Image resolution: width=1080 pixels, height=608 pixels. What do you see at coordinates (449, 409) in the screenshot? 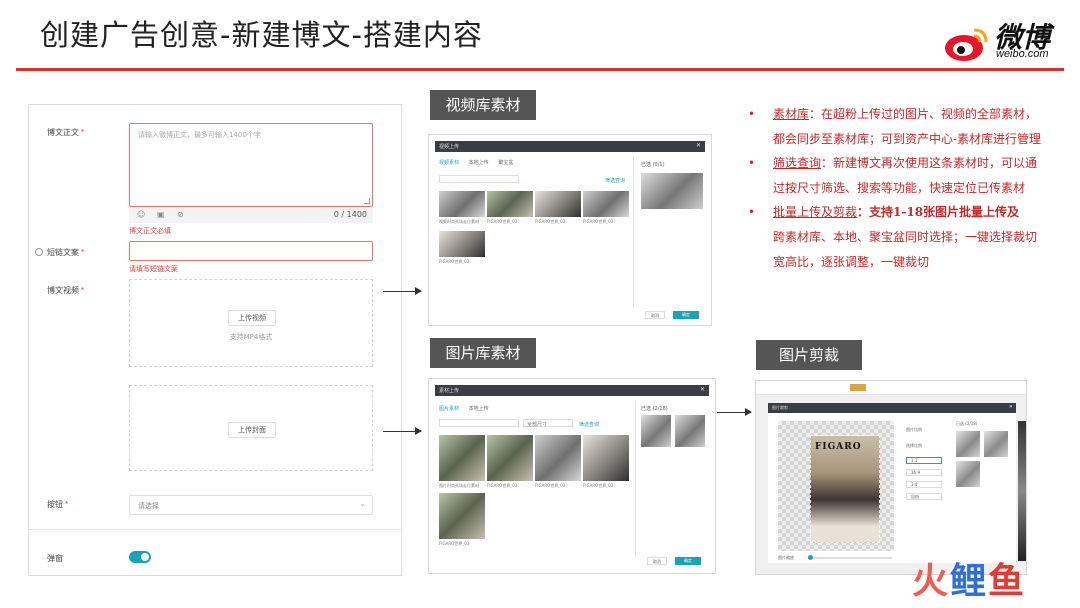
I see `tab-image-material: 图片素材` at bounding box center [449, 409].